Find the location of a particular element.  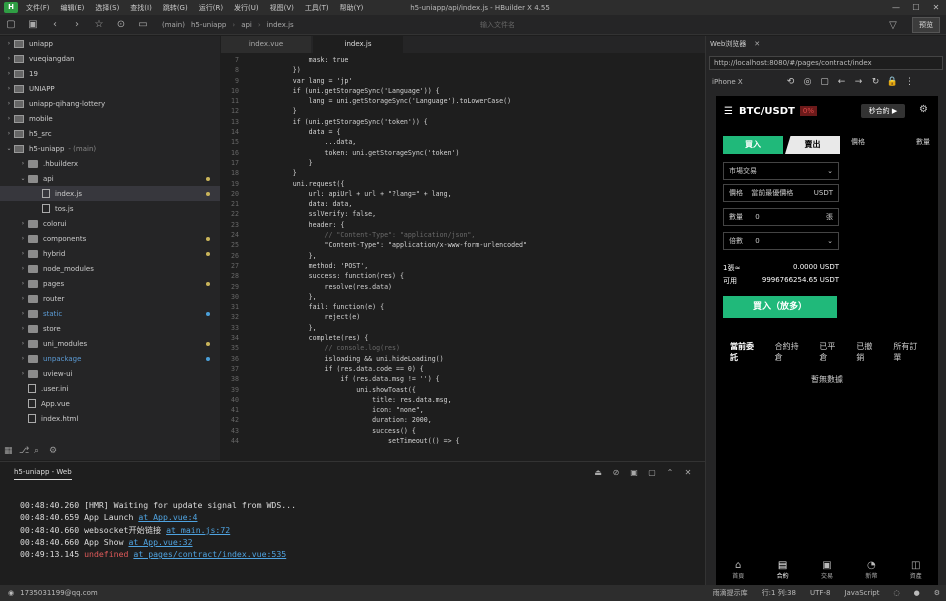

chevron-down-icon: ⌄ is located at coordinates (23, 178).